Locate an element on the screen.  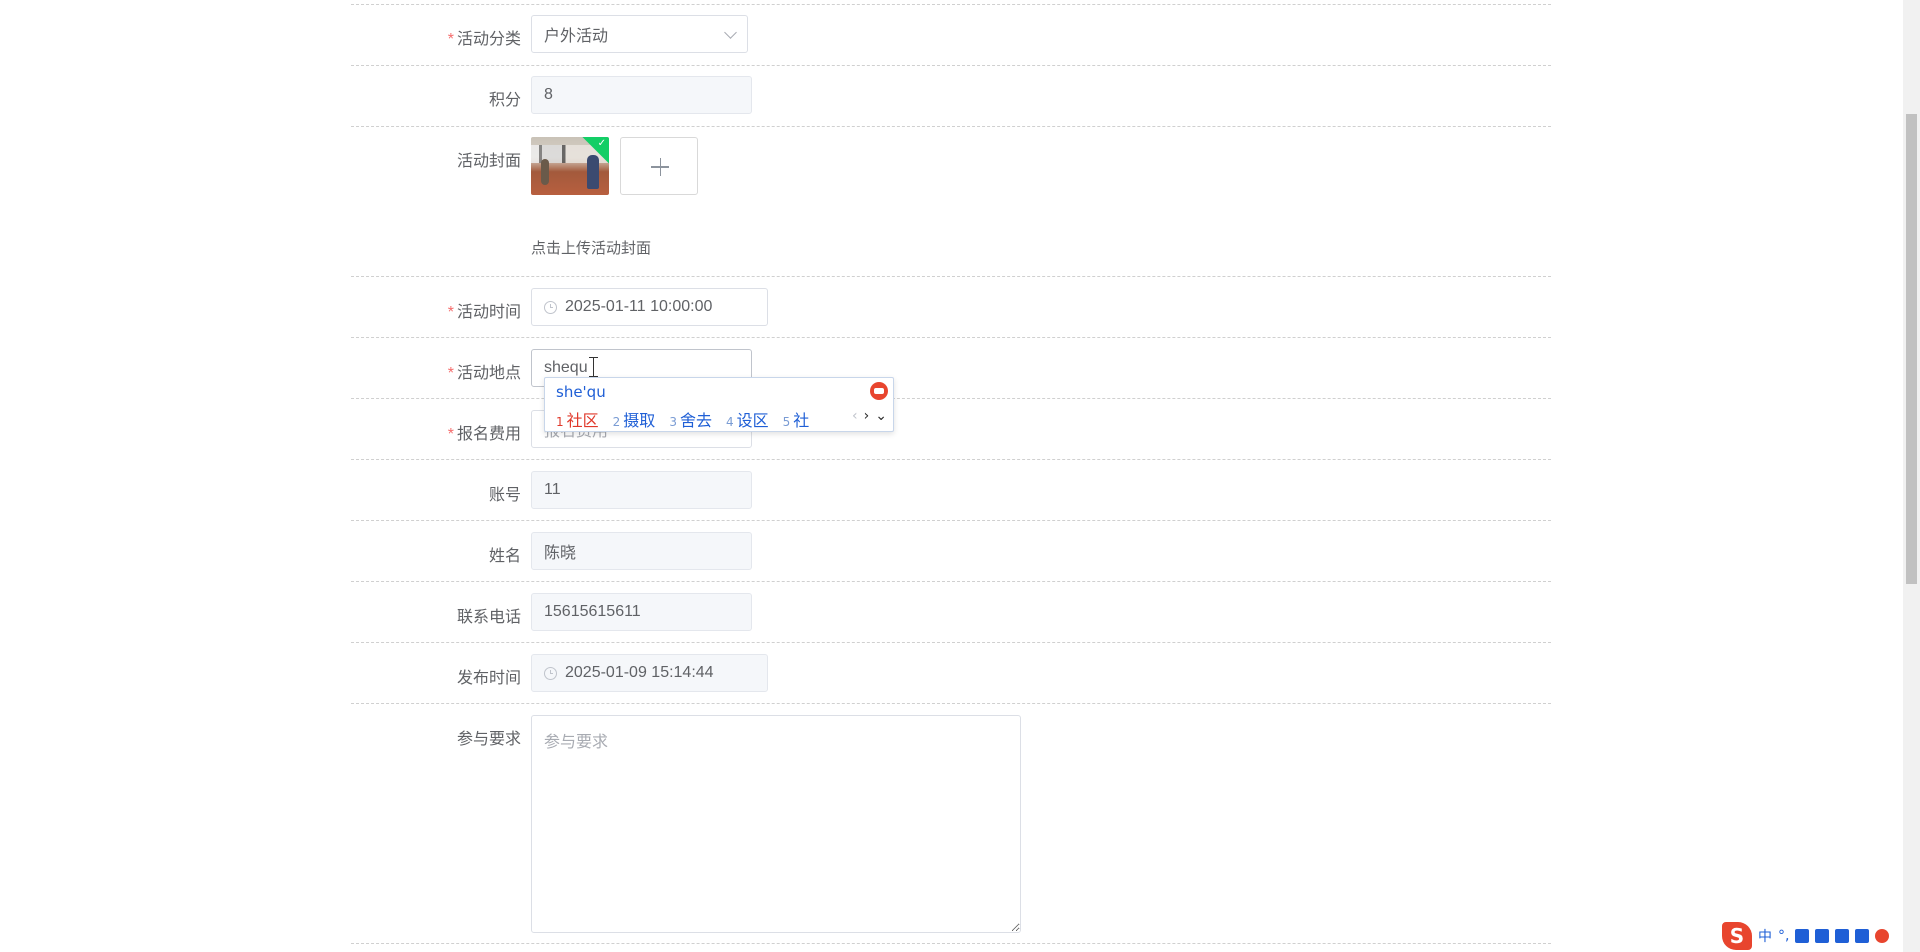
ime-composition: she'qu is located at coordinates (581, 392).